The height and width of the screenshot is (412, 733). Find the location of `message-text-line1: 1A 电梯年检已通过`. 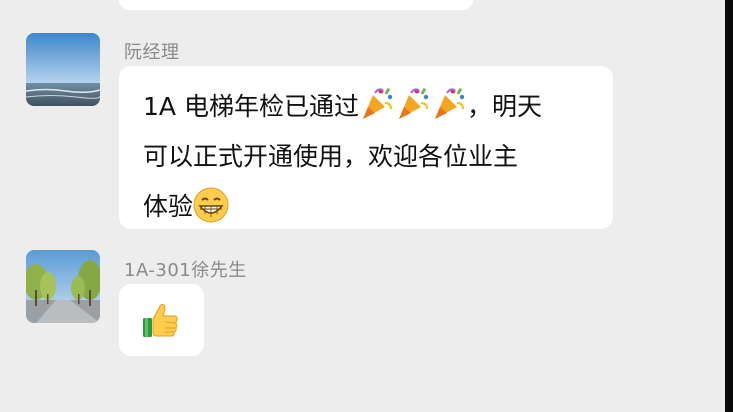

message-text-line1: 1A 电梯年检已通过 is located at coordinates (251, 106).